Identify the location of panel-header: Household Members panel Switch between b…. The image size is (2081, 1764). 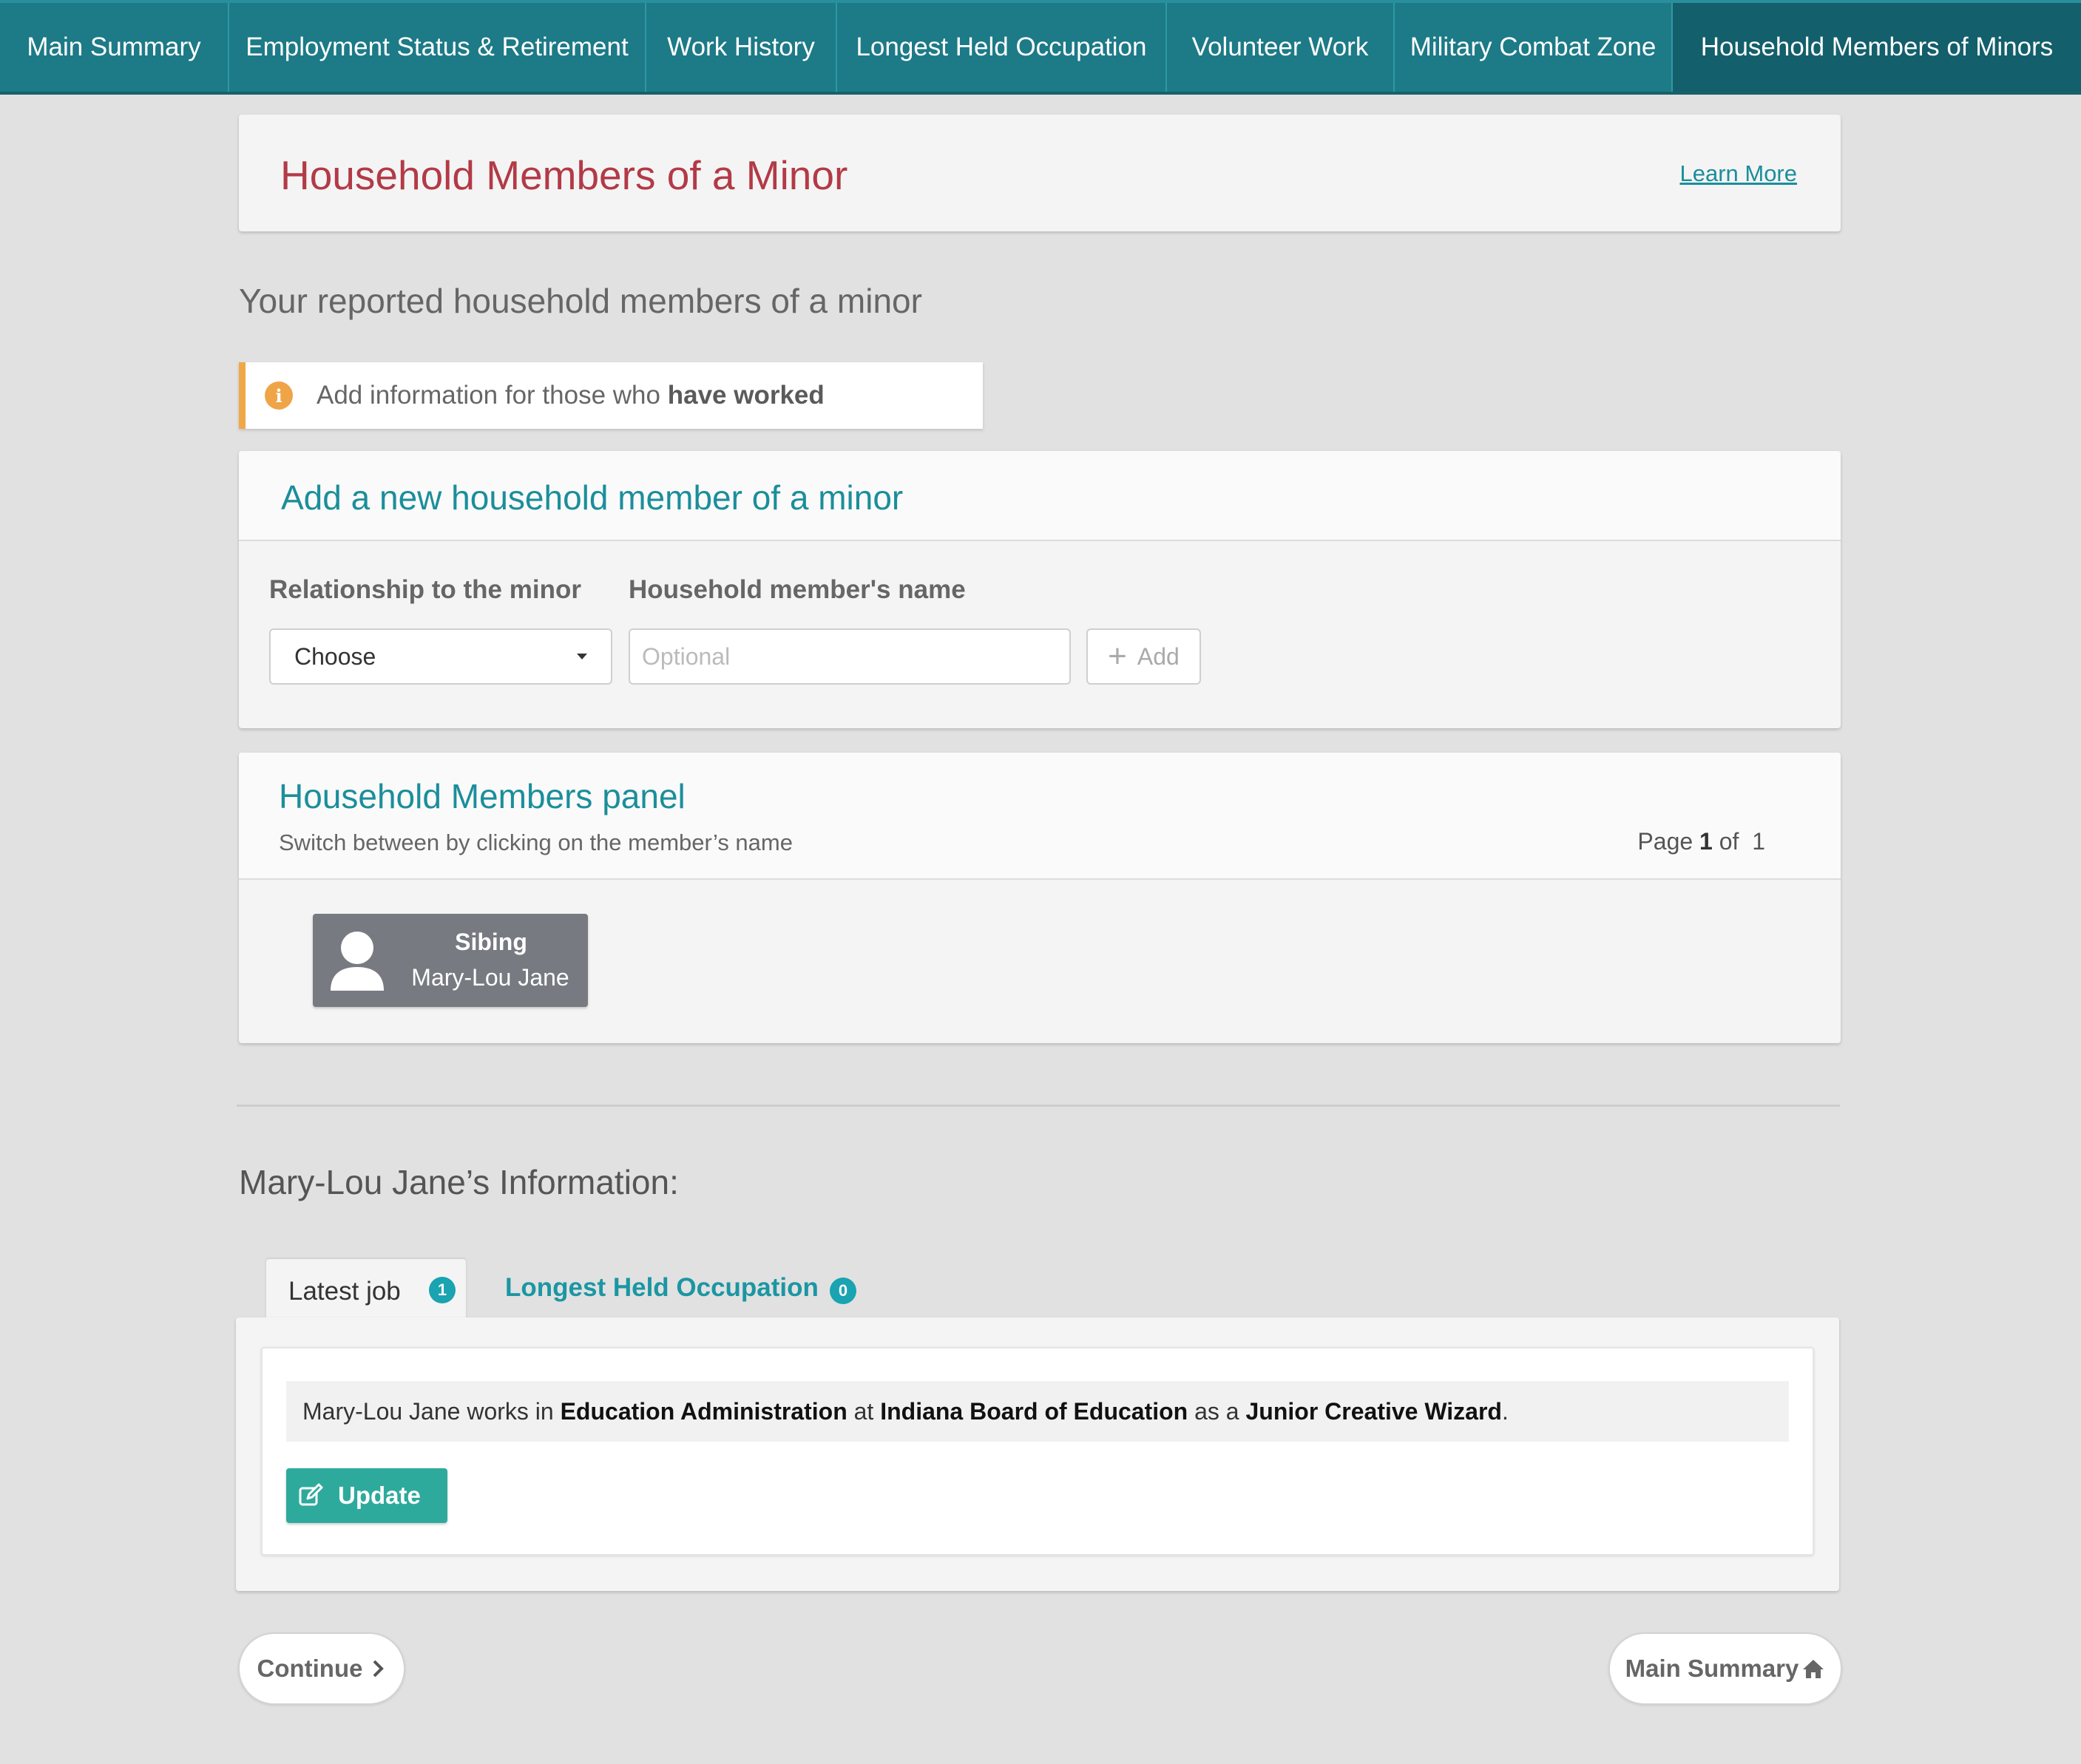
(1040, 816).